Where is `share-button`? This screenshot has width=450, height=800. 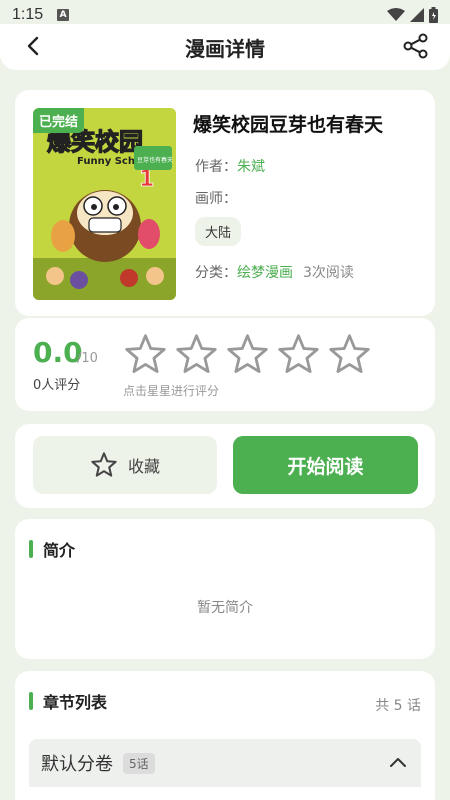
share-button is located at coordinates (416, 46).